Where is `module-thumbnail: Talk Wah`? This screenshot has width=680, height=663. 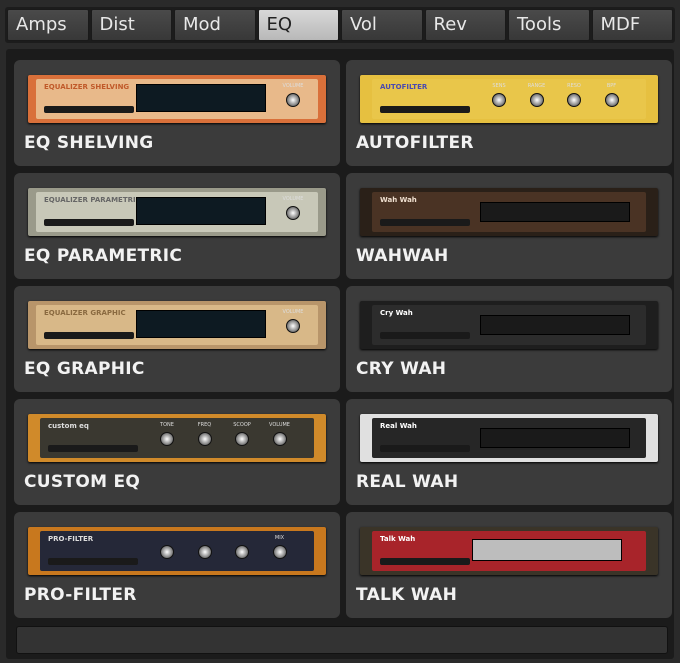
module-thumbnail: Talk Wah is located at coordinates (509, 551).